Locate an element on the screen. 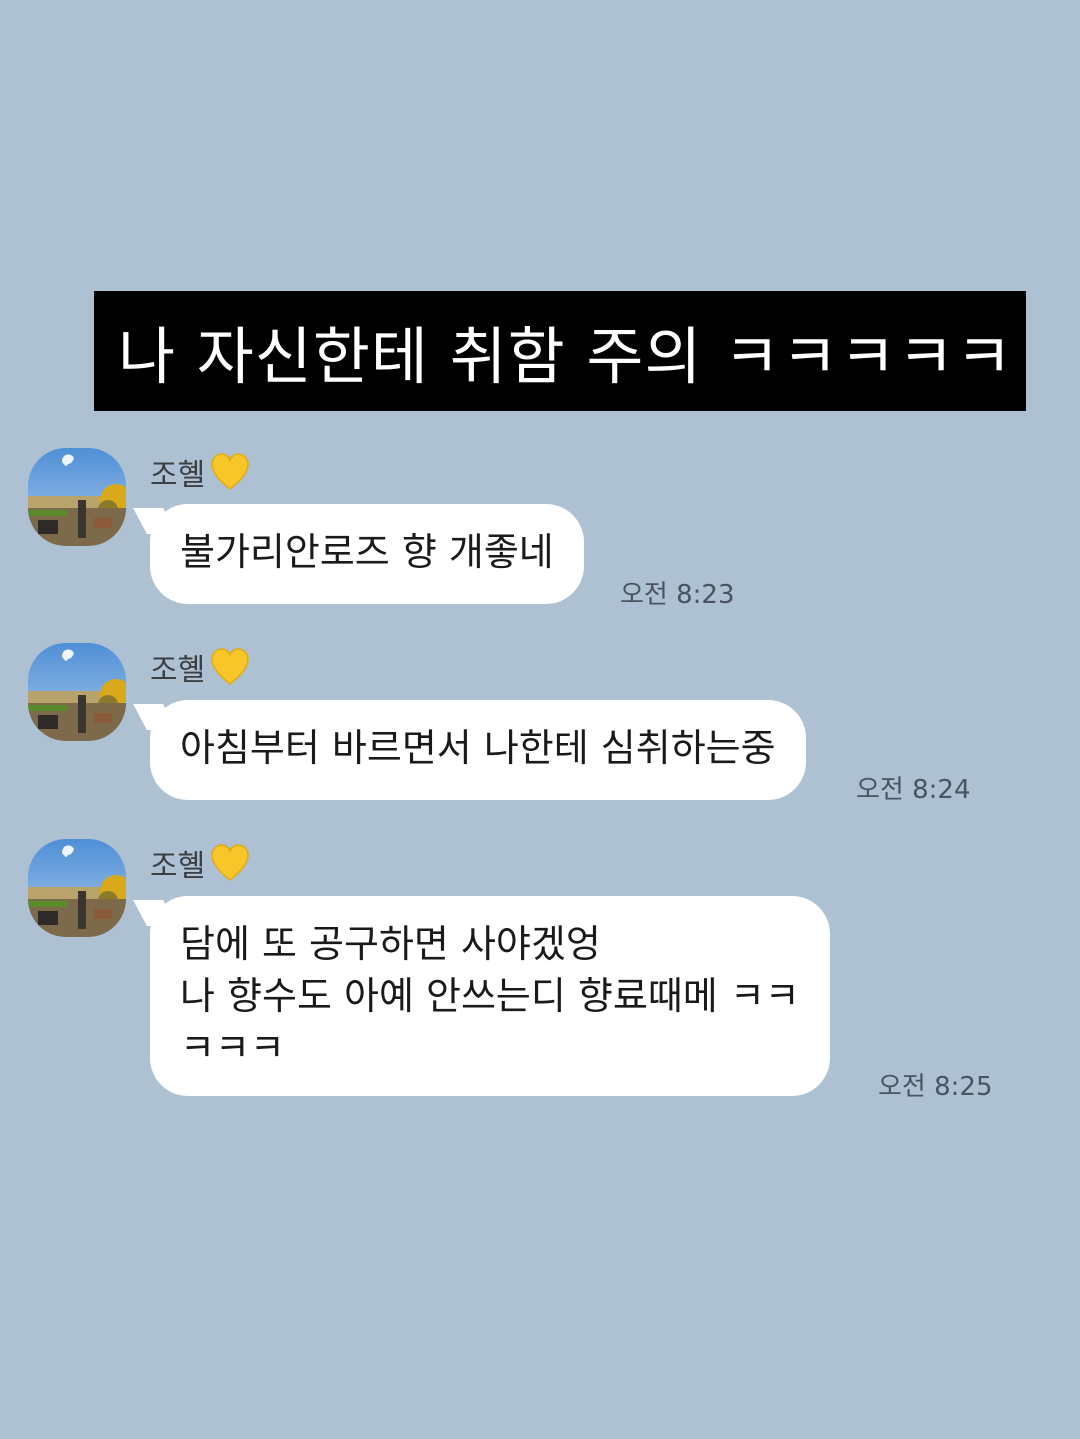 This screenshot has height=1439, width=1080. message-bubble: 불가리안로즈 향 개좋네 is located at coordinates (367, 554).